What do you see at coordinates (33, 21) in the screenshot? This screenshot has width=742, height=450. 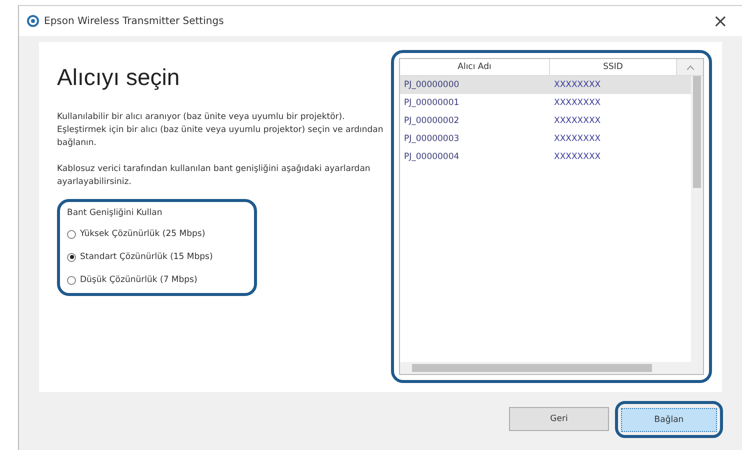 I see `app-icon` at bounding box center [33, 21].